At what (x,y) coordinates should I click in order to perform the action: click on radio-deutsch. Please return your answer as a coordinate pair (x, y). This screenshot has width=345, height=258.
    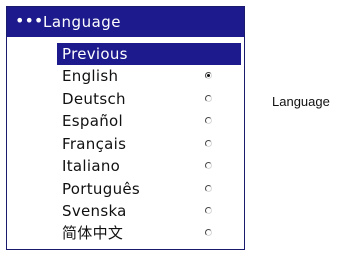
    Looking at the image, I should click on (208, 98).